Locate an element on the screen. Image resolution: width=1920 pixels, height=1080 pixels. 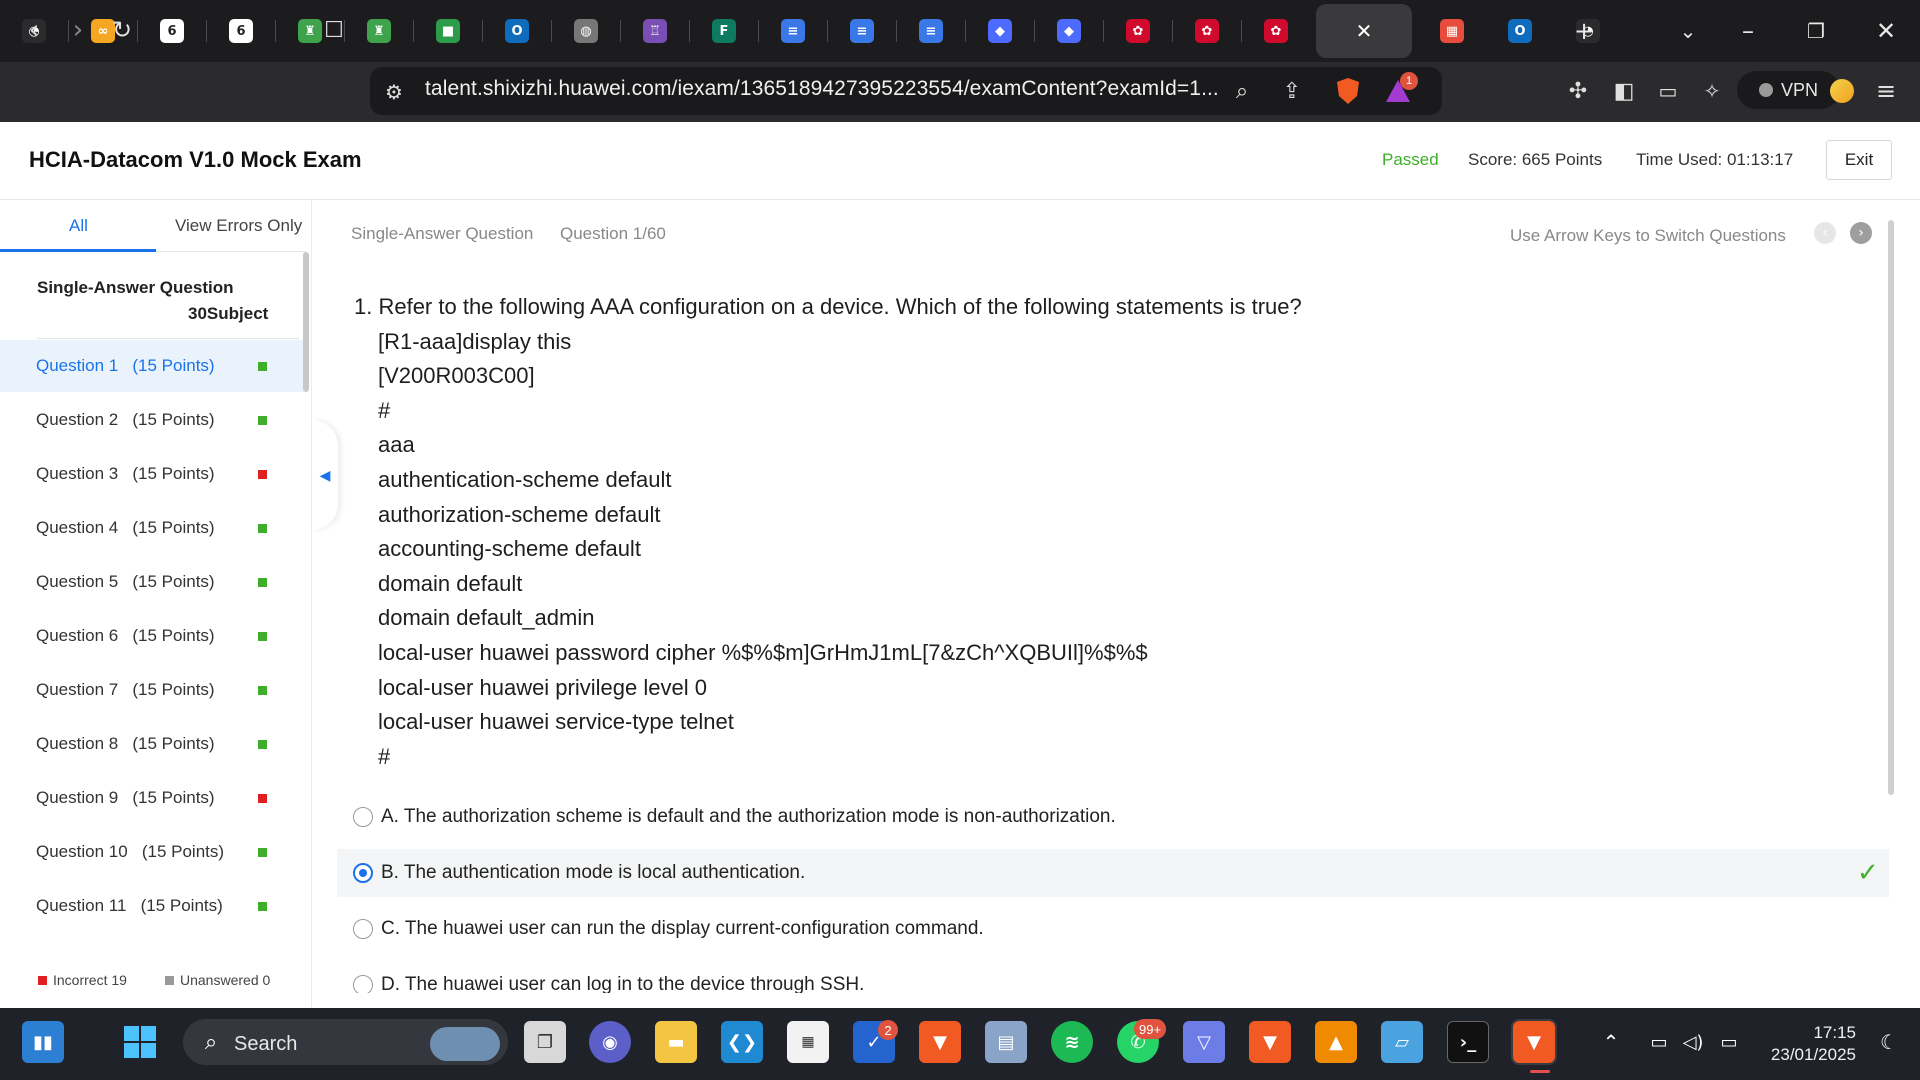
task-view-icon: ❐ is located at coordinates (545, 1042).